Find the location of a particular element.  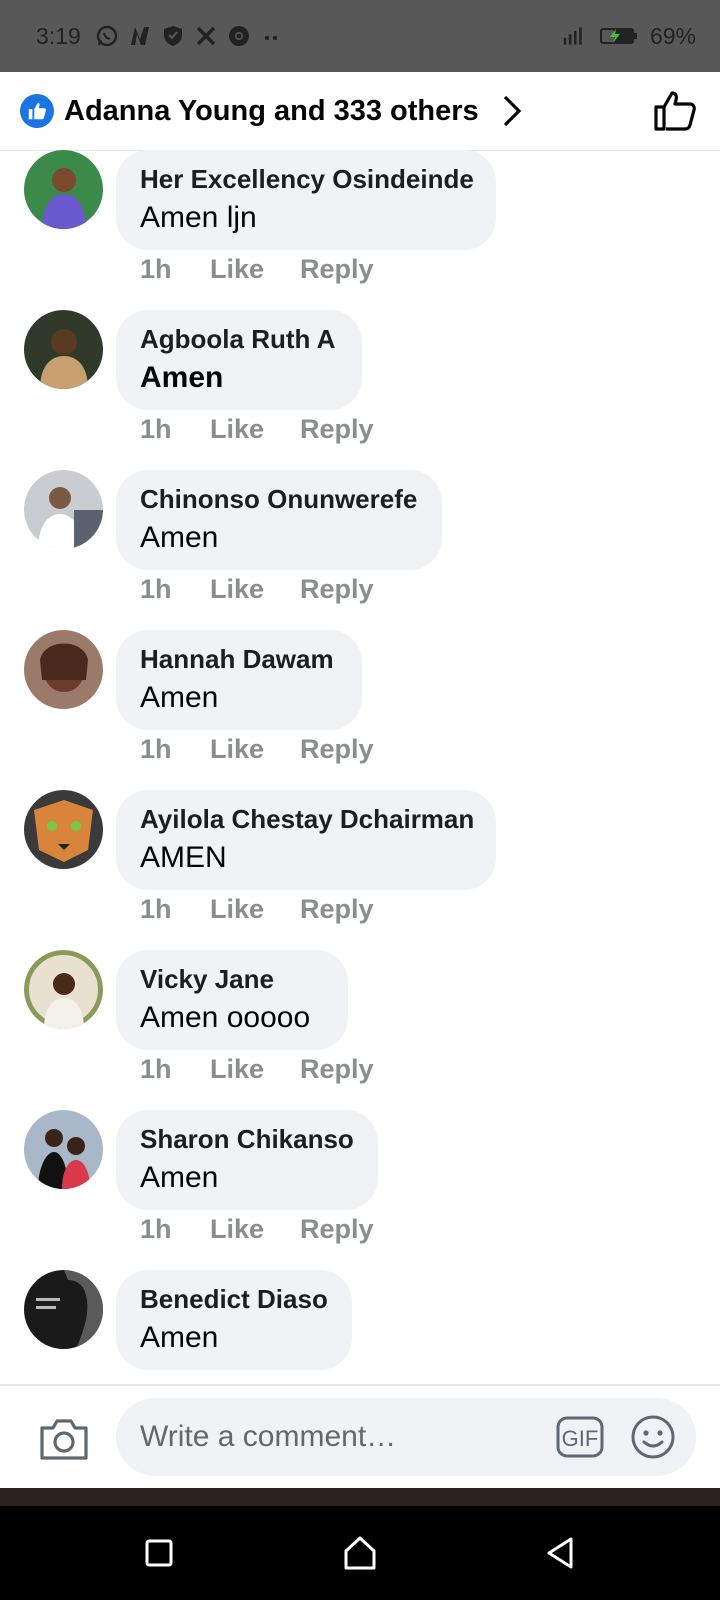

system-nav-bar is located at coordinates (360, 1553).